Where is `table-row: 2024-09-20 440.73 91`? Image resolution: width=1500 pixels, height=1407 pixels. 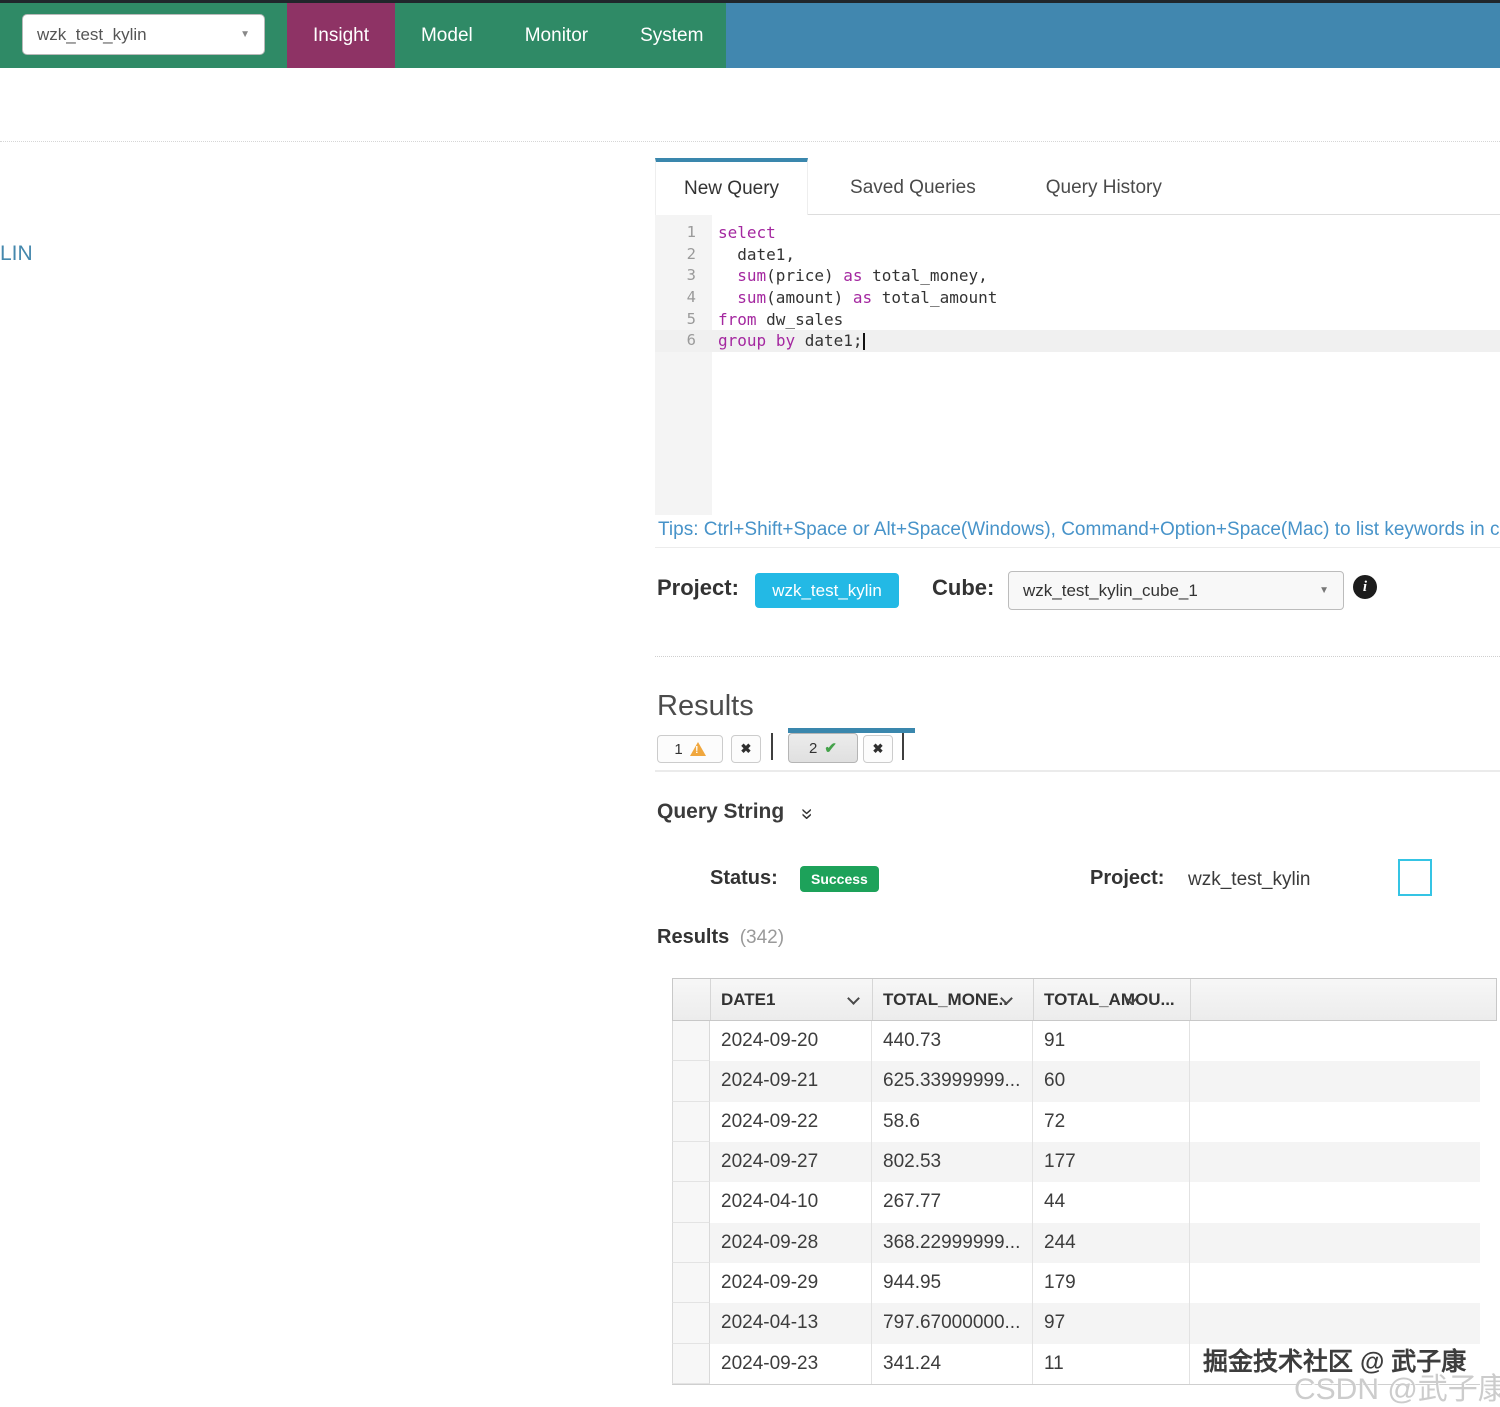
table-row: 2024-09-20 440.73 91 is located at coordinates (1076, 1041).